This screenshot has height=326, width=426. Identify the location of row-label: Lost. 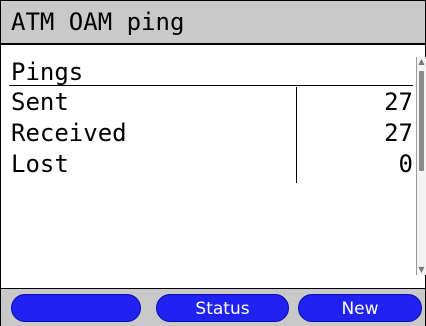
(40, 164).